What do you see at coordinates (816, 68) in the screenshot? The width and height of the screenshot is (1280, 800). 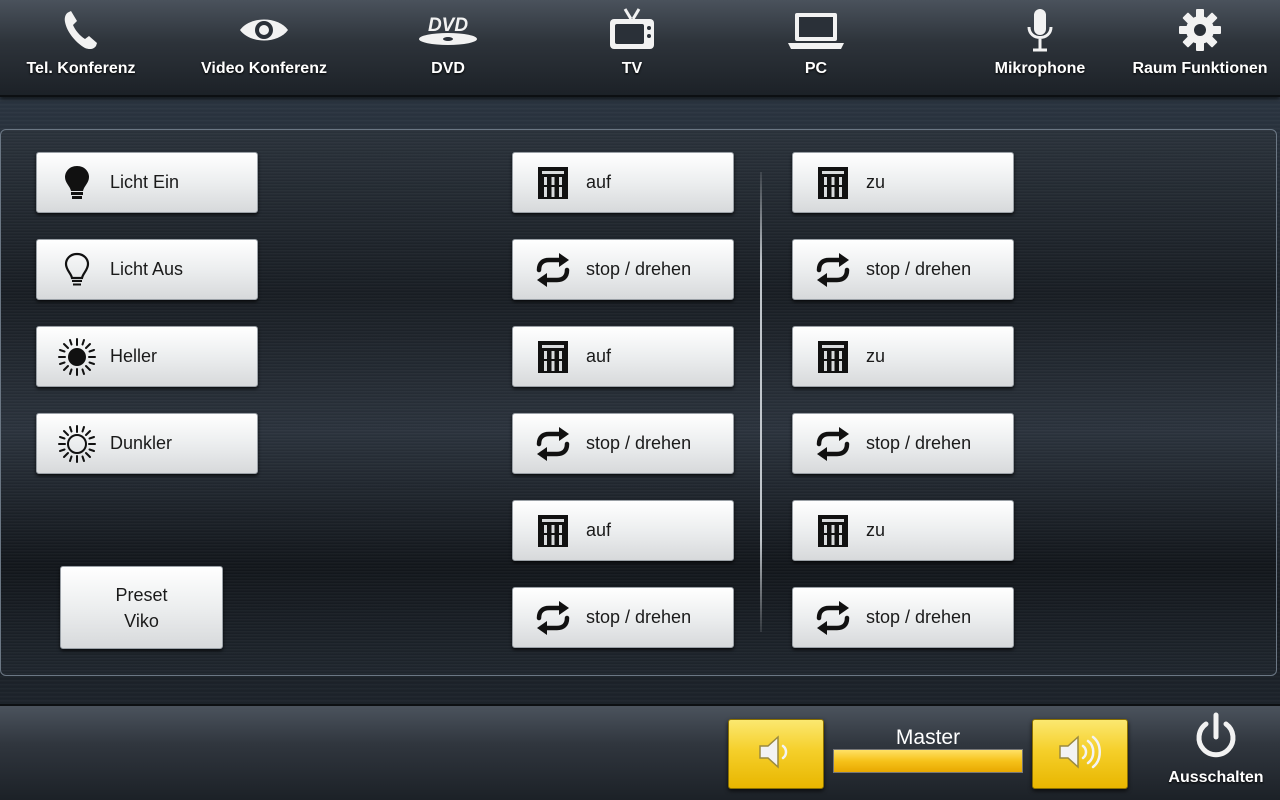 I see `nav-label: PC` at bounding box center [816, 68].